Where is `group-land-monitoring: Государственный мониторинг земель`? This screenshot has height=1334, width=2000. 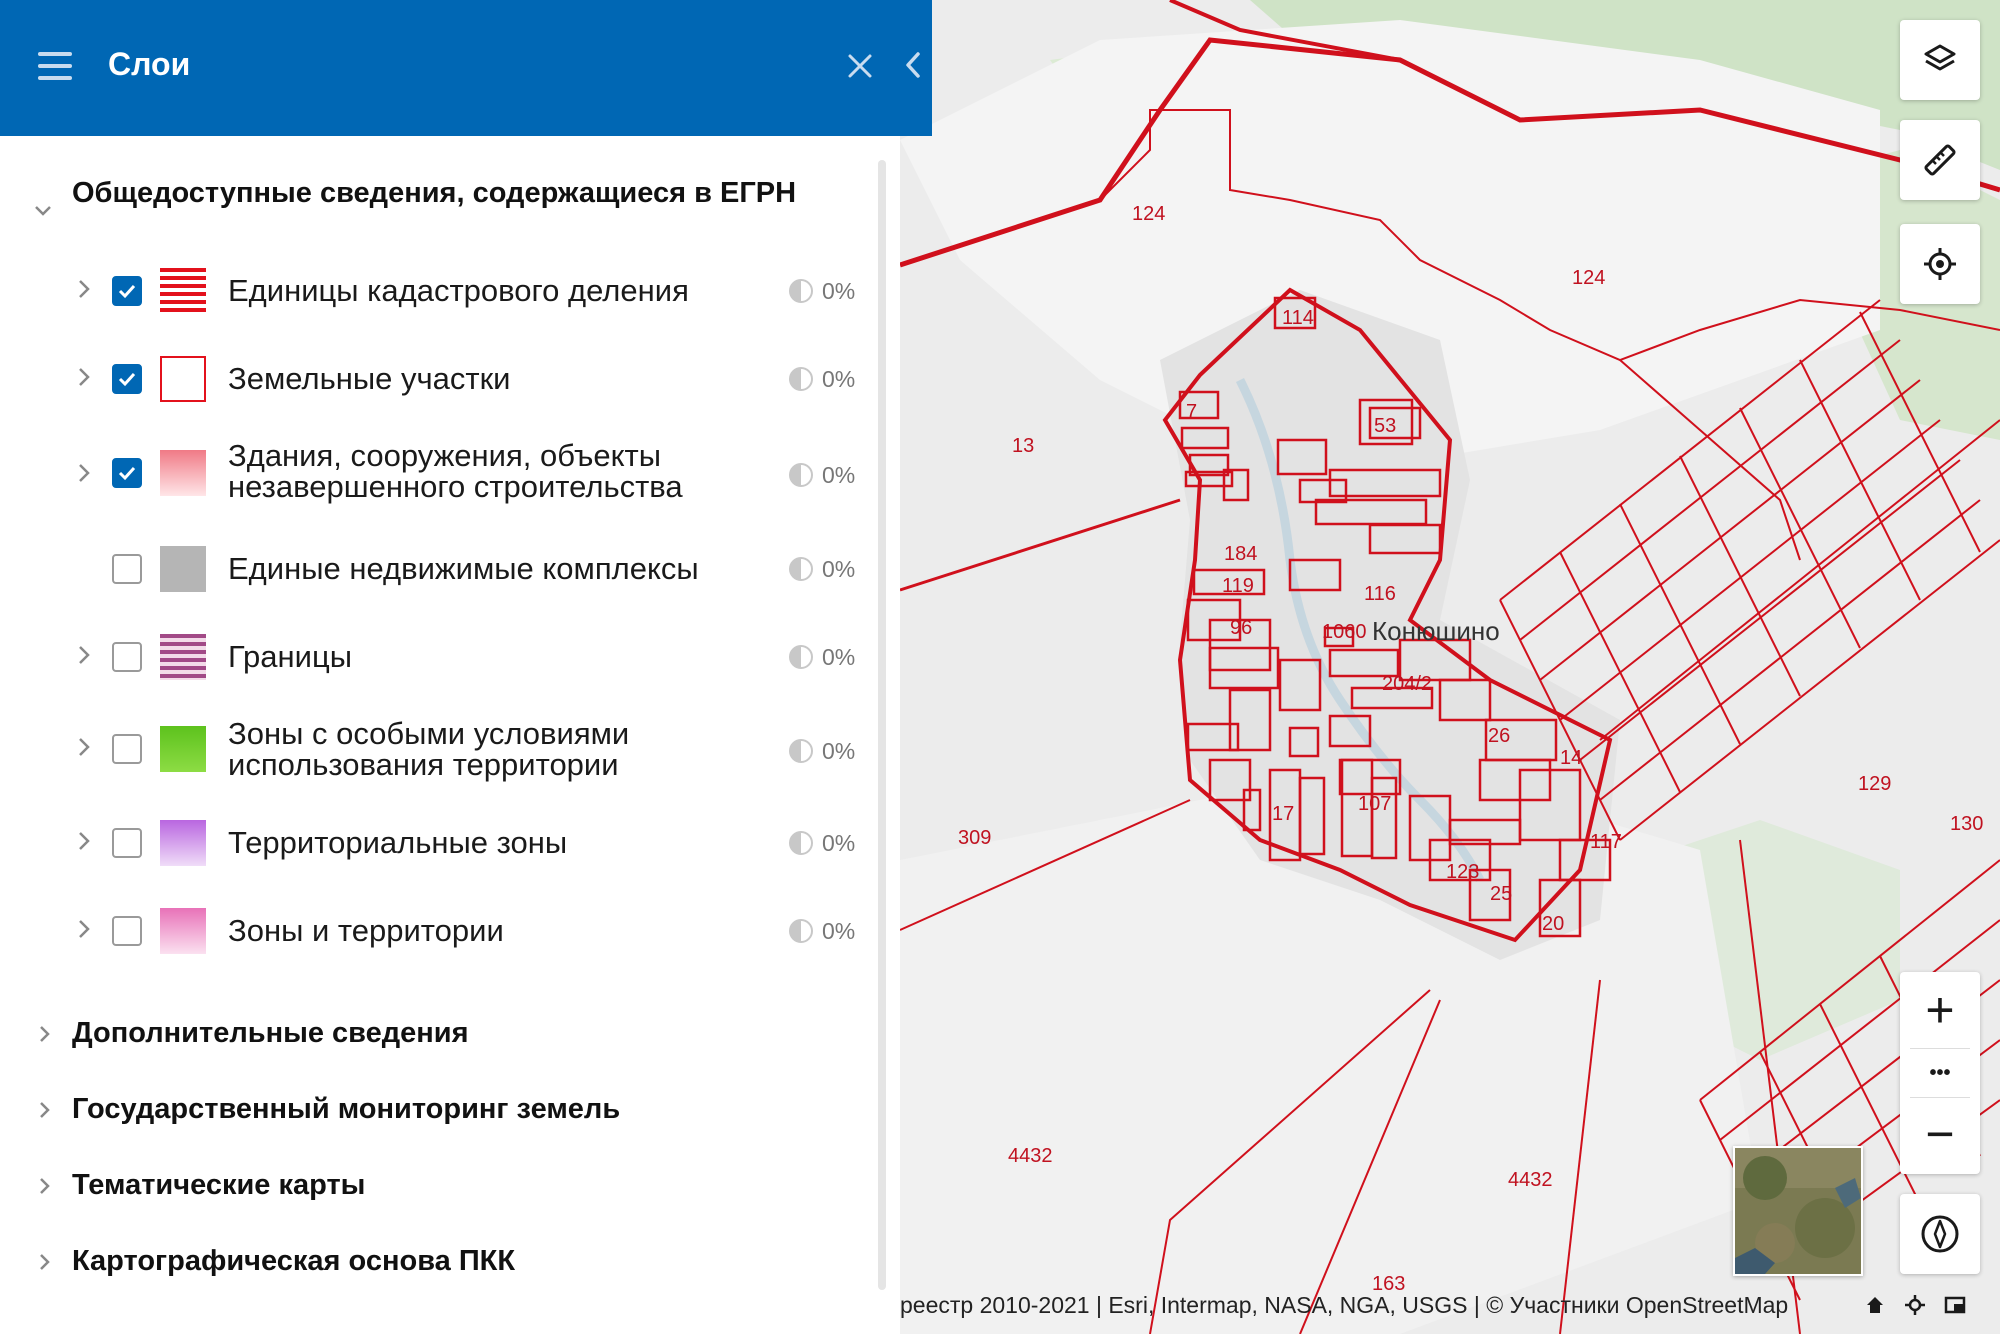 group-land-monitoring: Государственный мониторинг земель is located at coordinates (346, 1109).